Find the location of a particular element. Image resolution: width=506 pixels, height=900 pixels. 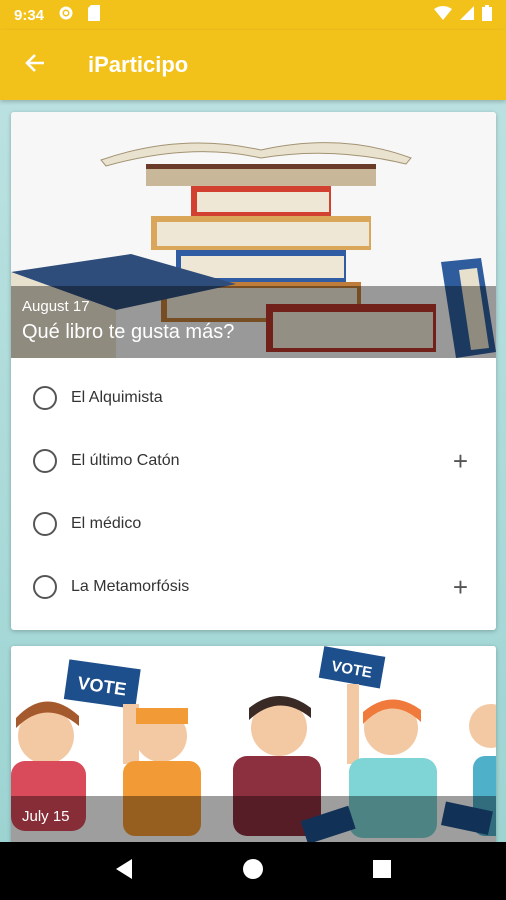

back-triangle-icon is located at coordinates (124, 871).